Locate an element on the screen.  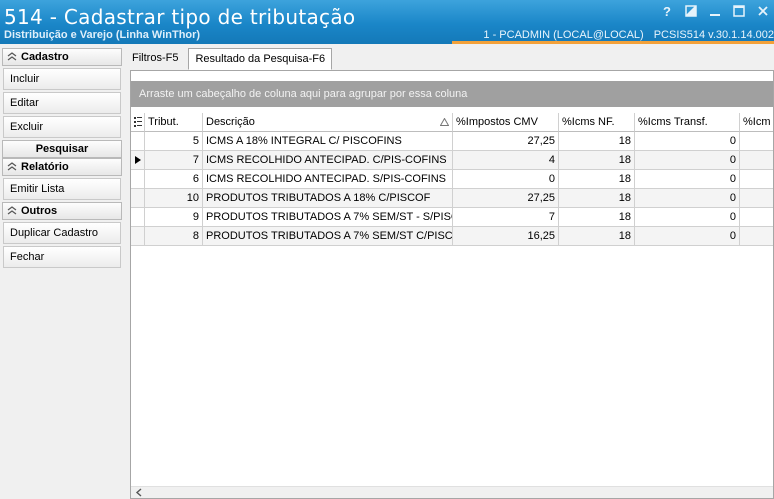
cell-tribut: 10 is located at coordinates (174, 198).